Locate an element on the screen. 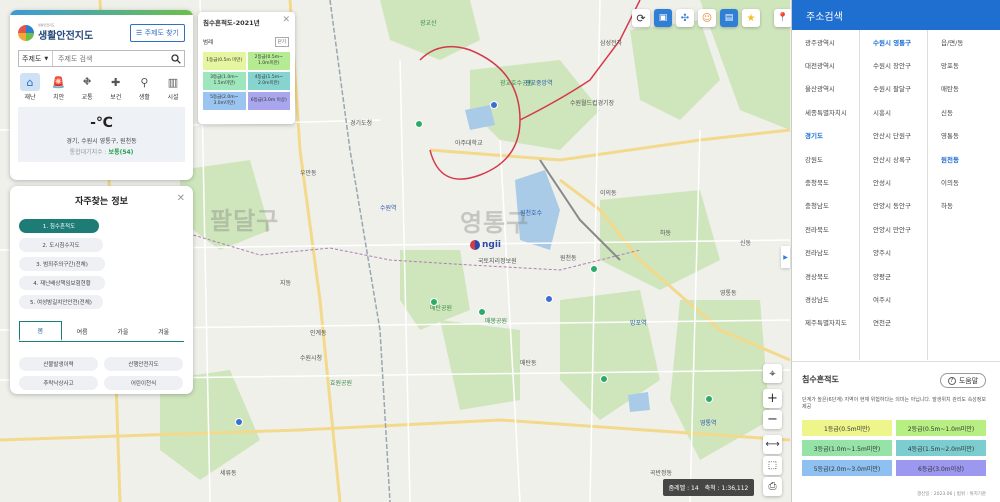 Image resolution: width=1000 pixels, height=502 pixels. map-place-label: 삼성전자 is located at coordinates (611, 43).